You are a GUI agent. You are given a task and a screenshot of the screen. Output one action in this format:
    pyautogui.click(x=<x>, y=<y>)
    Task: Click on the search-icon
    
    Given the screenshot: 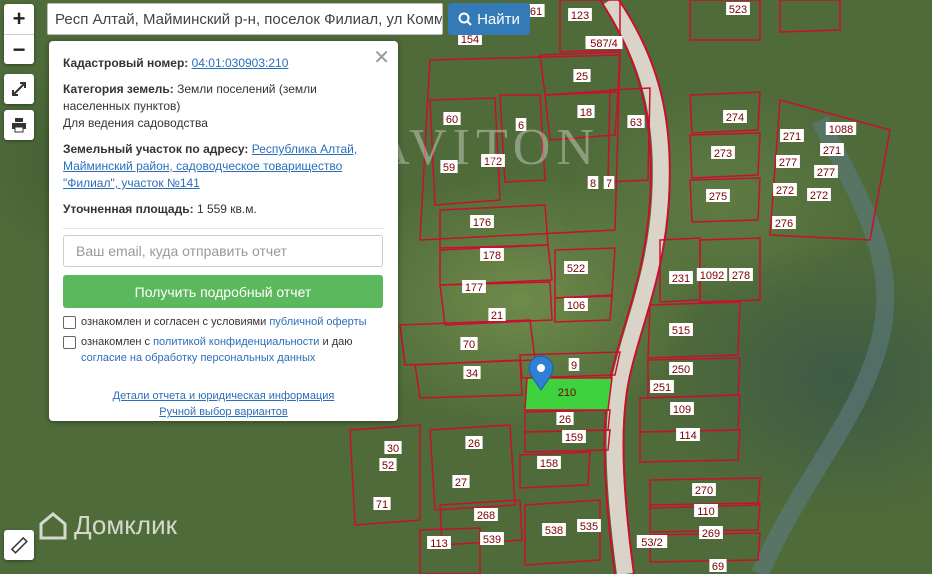 What is the action you would take?
    pyautogui.click(x=465, y=19)
    